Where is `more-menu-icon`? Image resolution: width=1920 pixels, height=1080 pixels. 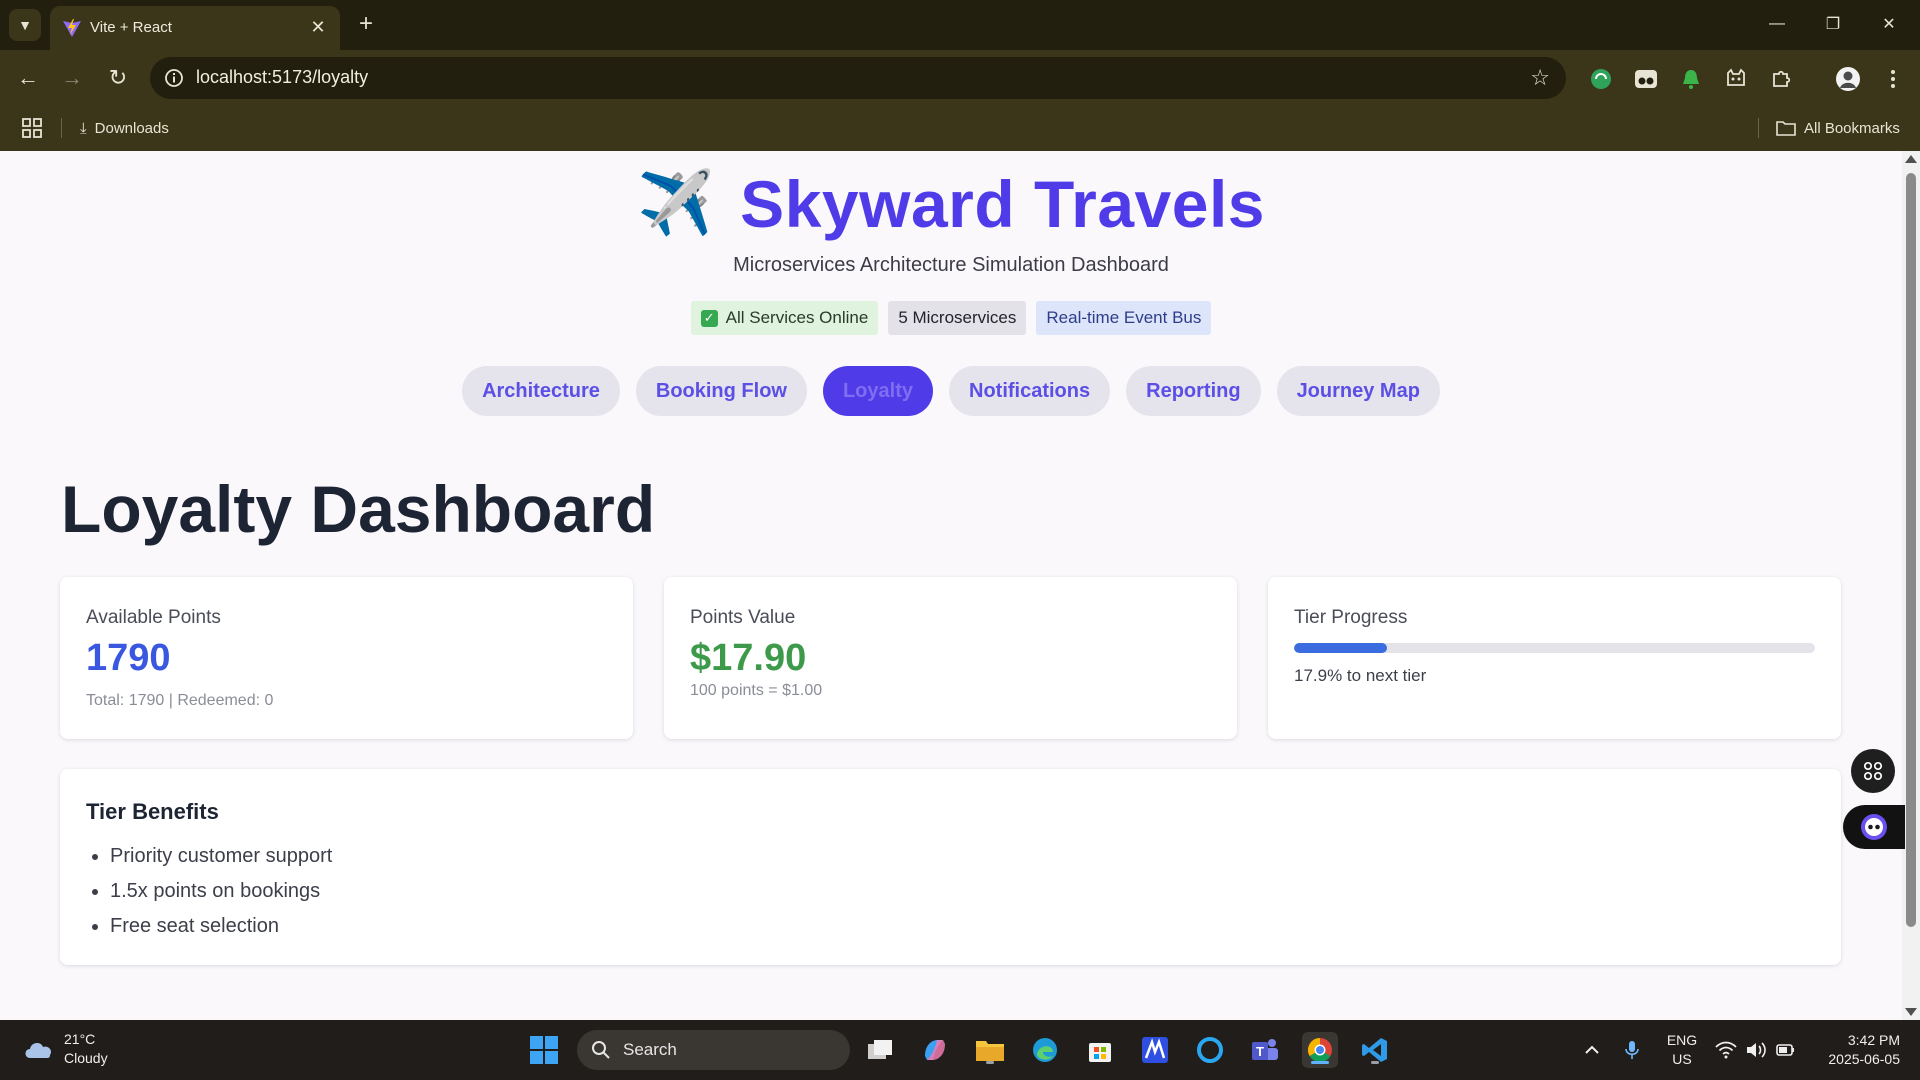
more-menu-icon is located at coordinates (1893, 79).